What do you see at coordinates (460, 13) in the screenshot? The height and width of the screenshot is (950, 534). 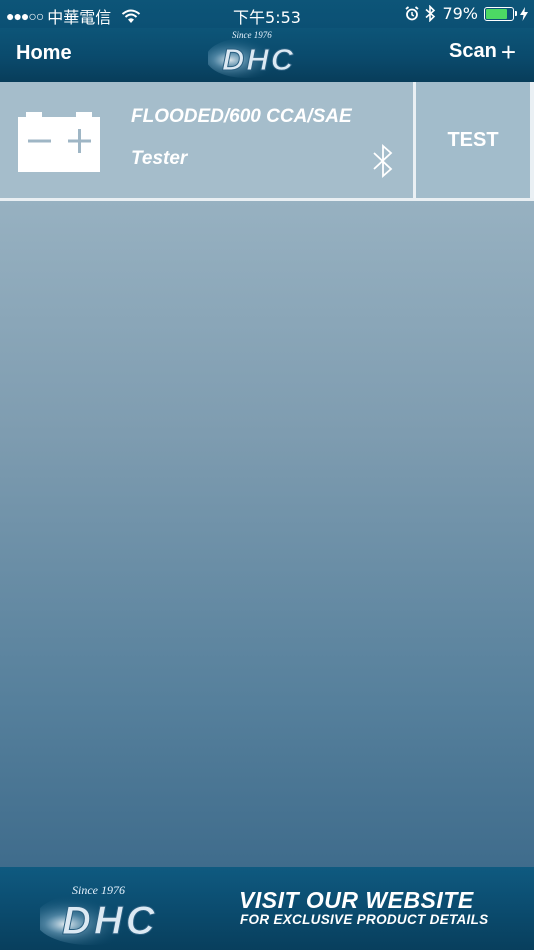 I see `battery-percent: 79%` at bounding box center [460, 13].